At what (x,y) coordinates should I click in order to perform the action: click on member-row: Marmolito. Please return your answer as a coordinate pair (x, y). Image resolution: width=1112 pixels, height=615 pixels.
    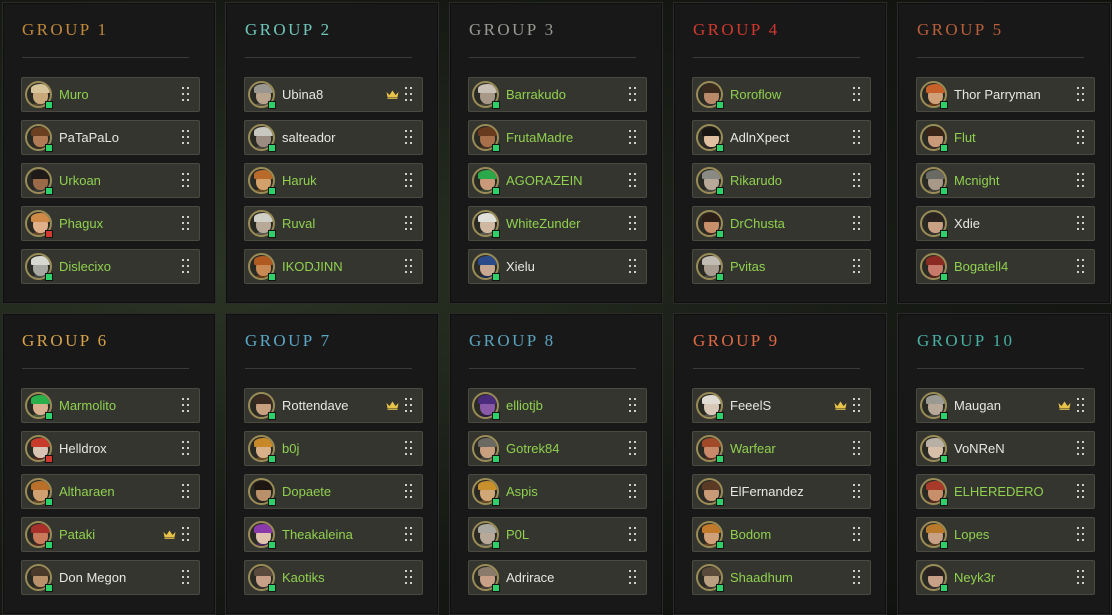
    Looking at the image, I should click on (110, 405).